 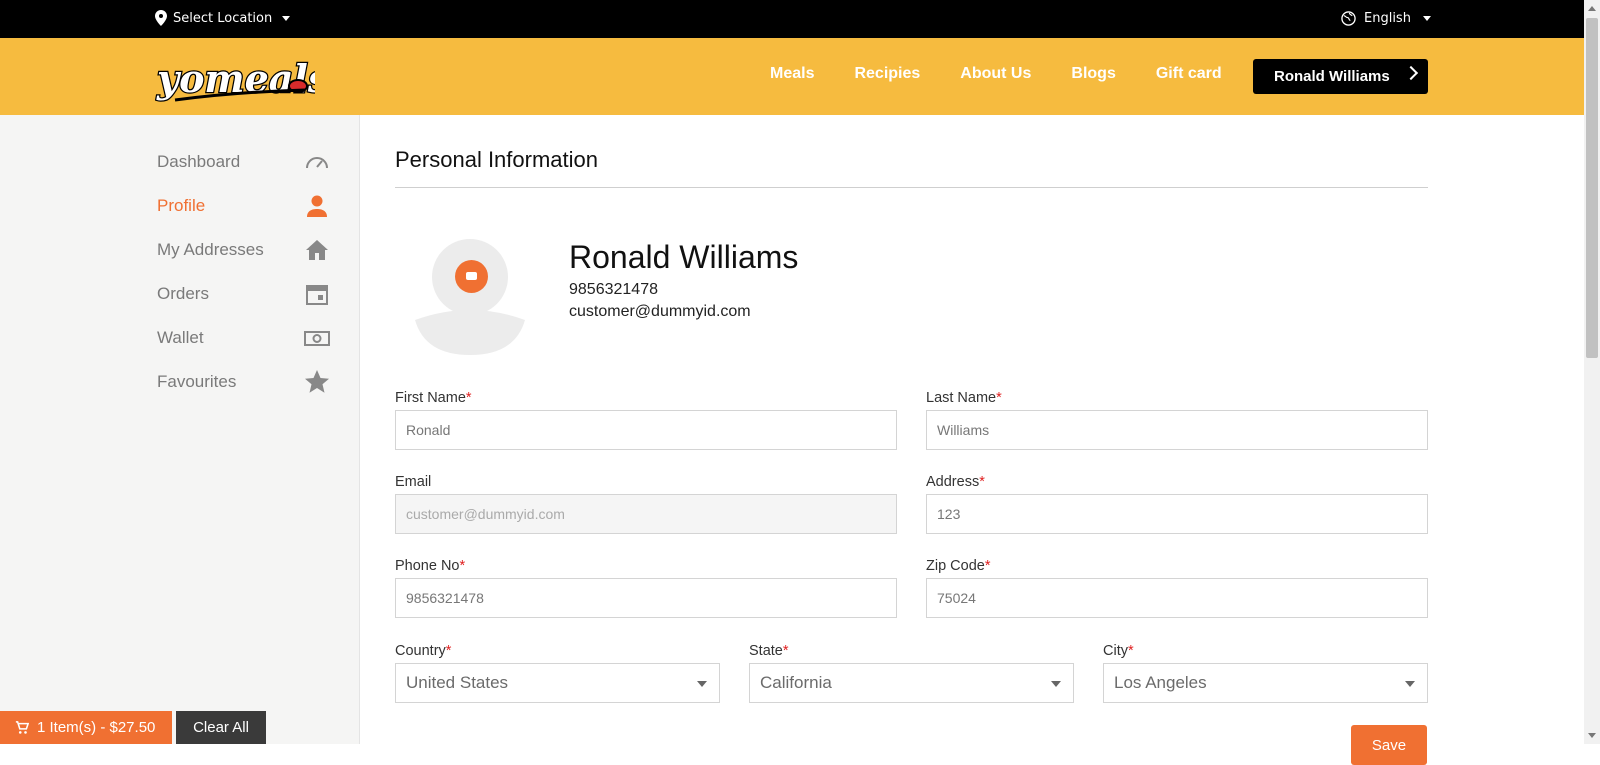 I want to click on zip-code-label: Zip Code*, so click(x=958, y=566).